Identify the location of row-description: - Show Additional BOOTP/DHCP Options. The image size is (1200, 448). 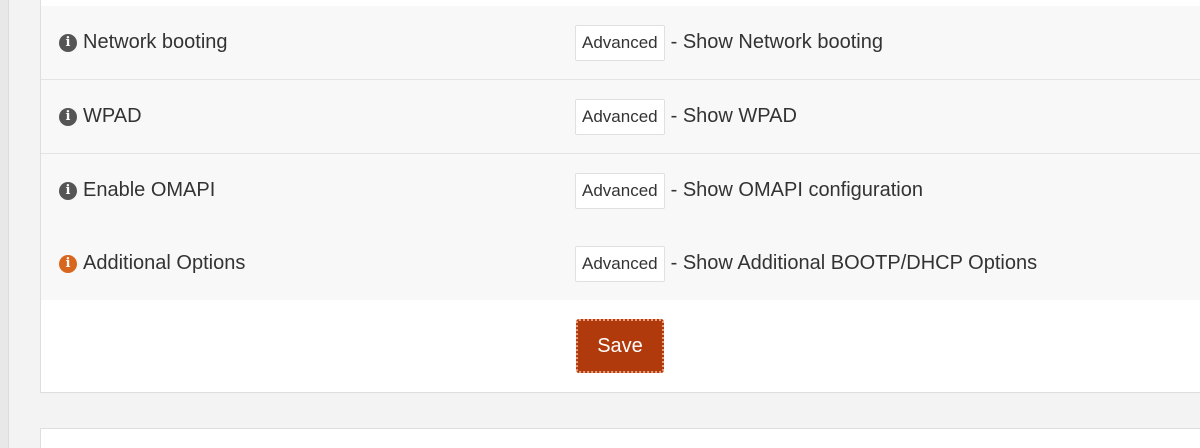
(854, 263).